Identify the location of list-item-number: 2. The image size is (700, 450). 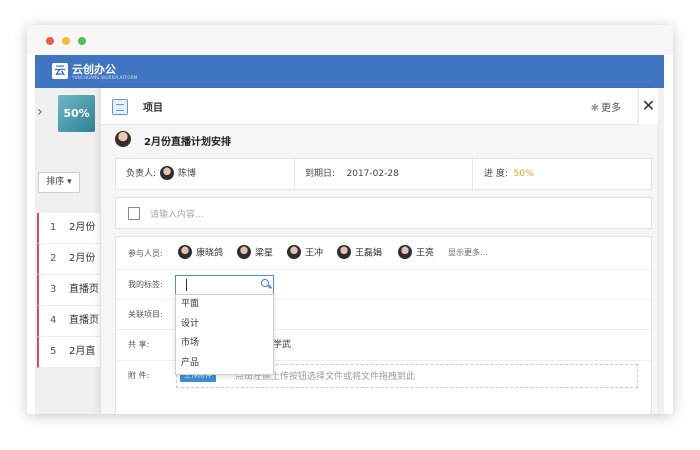
(53, 258).